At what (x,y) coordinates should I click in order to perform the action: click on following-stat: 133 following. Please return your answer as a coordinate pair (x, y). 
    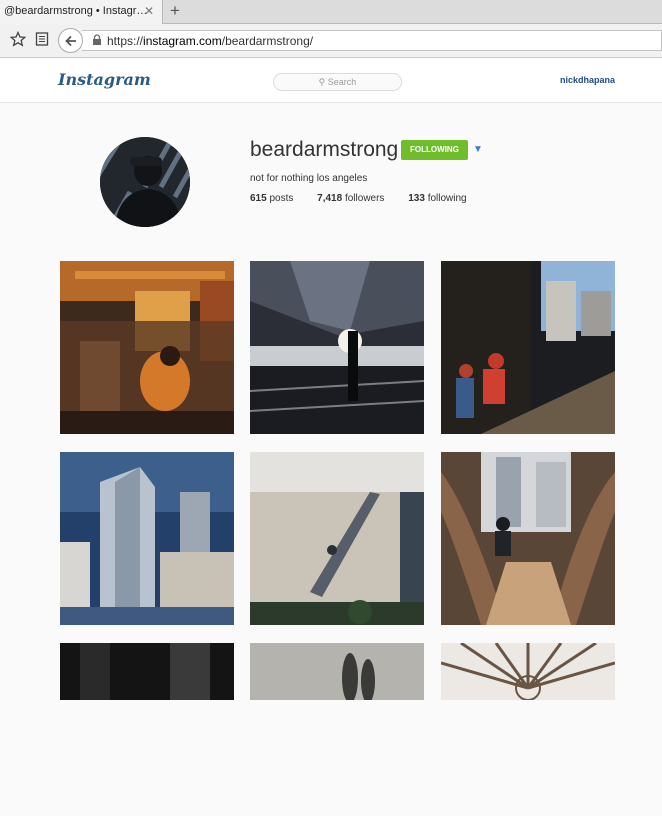
    Looking at the image, I should click on (437, 198).